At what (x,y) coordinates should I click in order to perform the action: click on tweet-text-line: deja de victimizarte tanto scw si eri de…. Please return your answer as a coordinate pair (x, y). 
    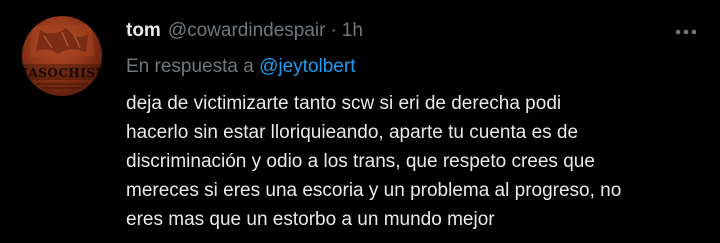
    Looking at the image, I should click on (344, 103).